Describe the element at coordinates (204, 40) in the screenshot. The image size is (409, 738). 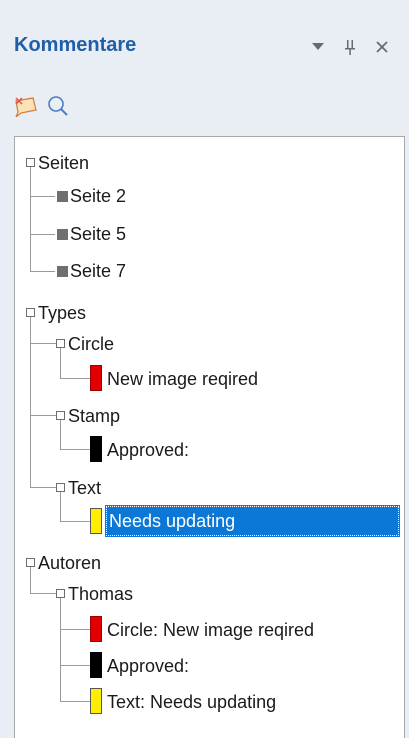
I see `panel-header: Kommentare` at that location.